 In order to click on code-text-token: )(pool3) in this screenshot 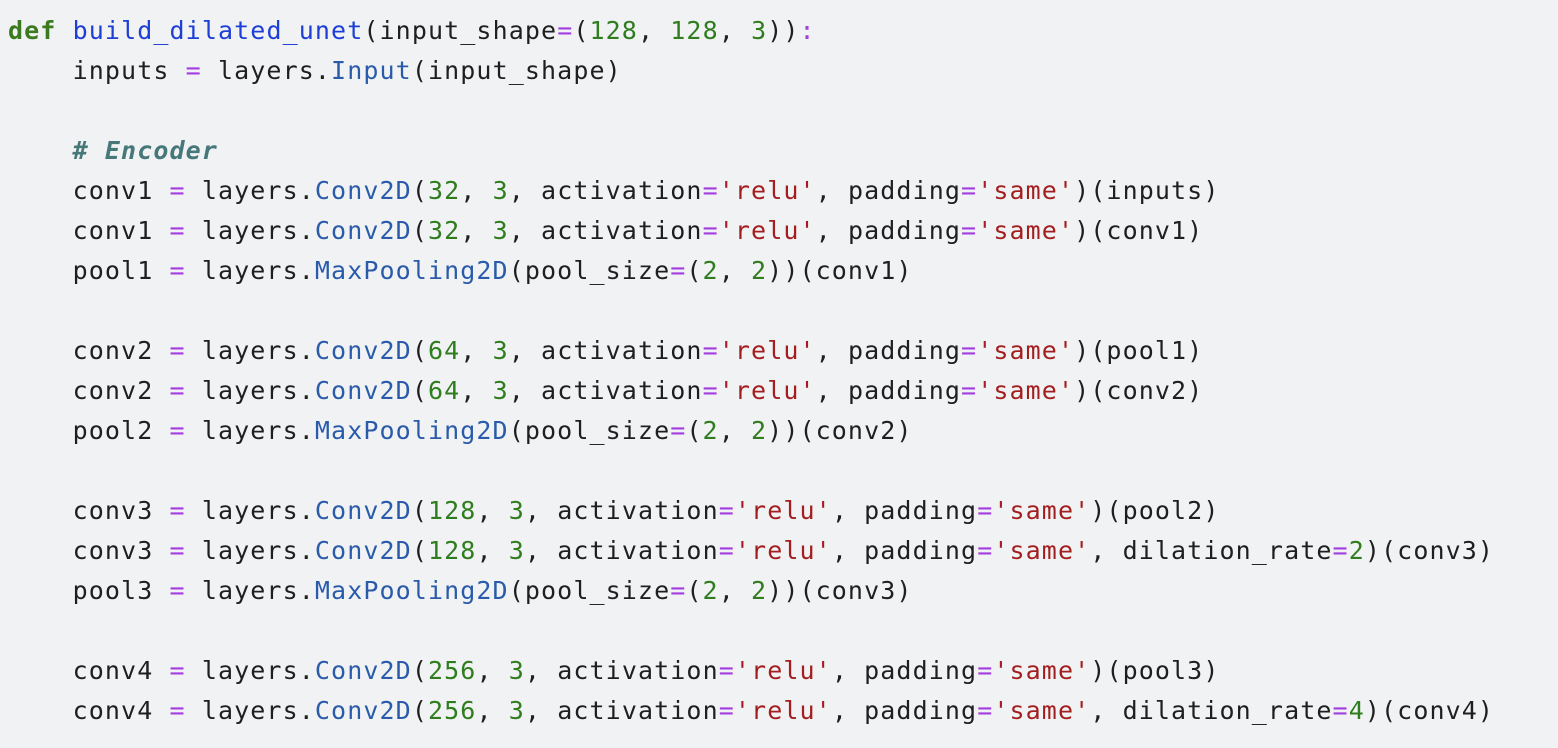, I will do `click(1155, 670)`.